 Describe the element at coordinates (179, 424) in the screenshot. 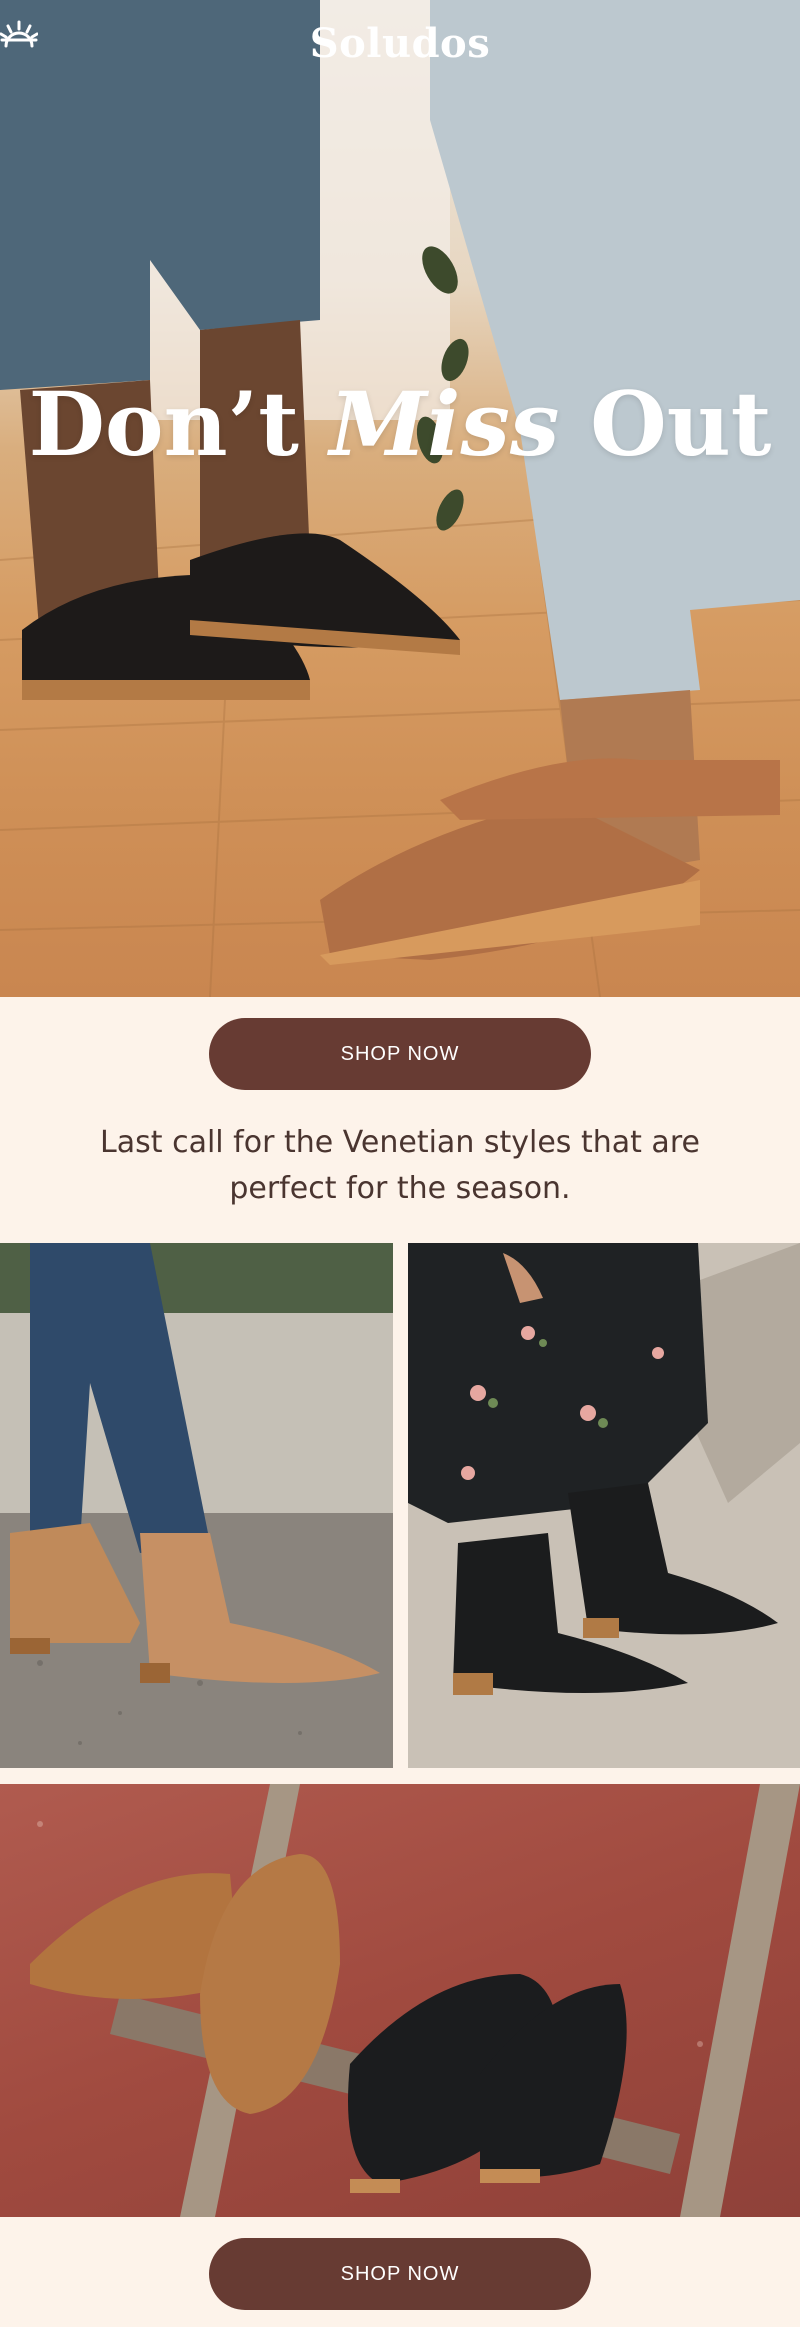

I see `headline-part1: Don’t` at that location.